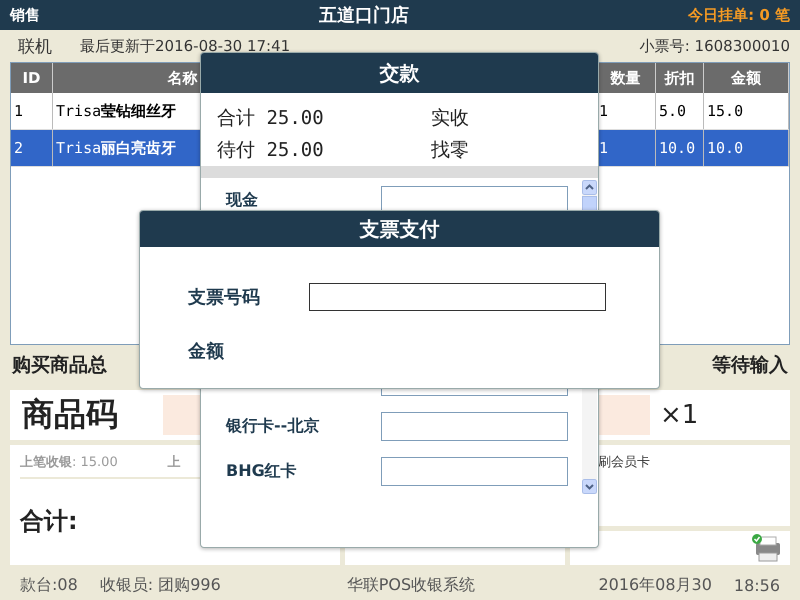 This screenshot has width=800, height=600. Describe the element at coordinates (59, 365) in the screenshot. I see `total-items-label: 购买商品总` at that location.